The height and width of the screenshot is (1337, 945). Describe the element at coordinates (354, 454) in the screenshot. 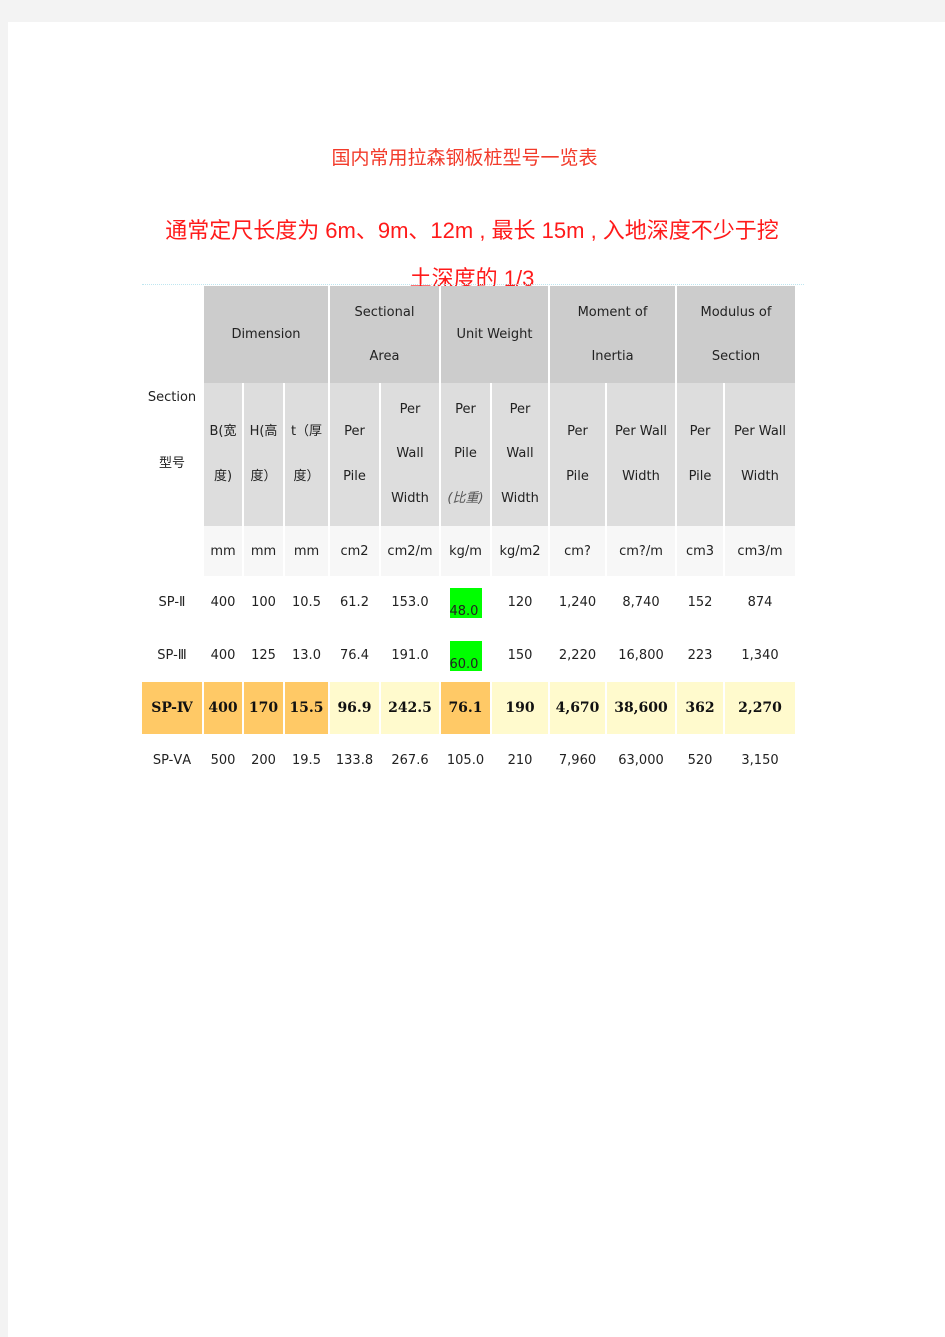

I see `subheader-area-per-pile: Per Pile` at that location.